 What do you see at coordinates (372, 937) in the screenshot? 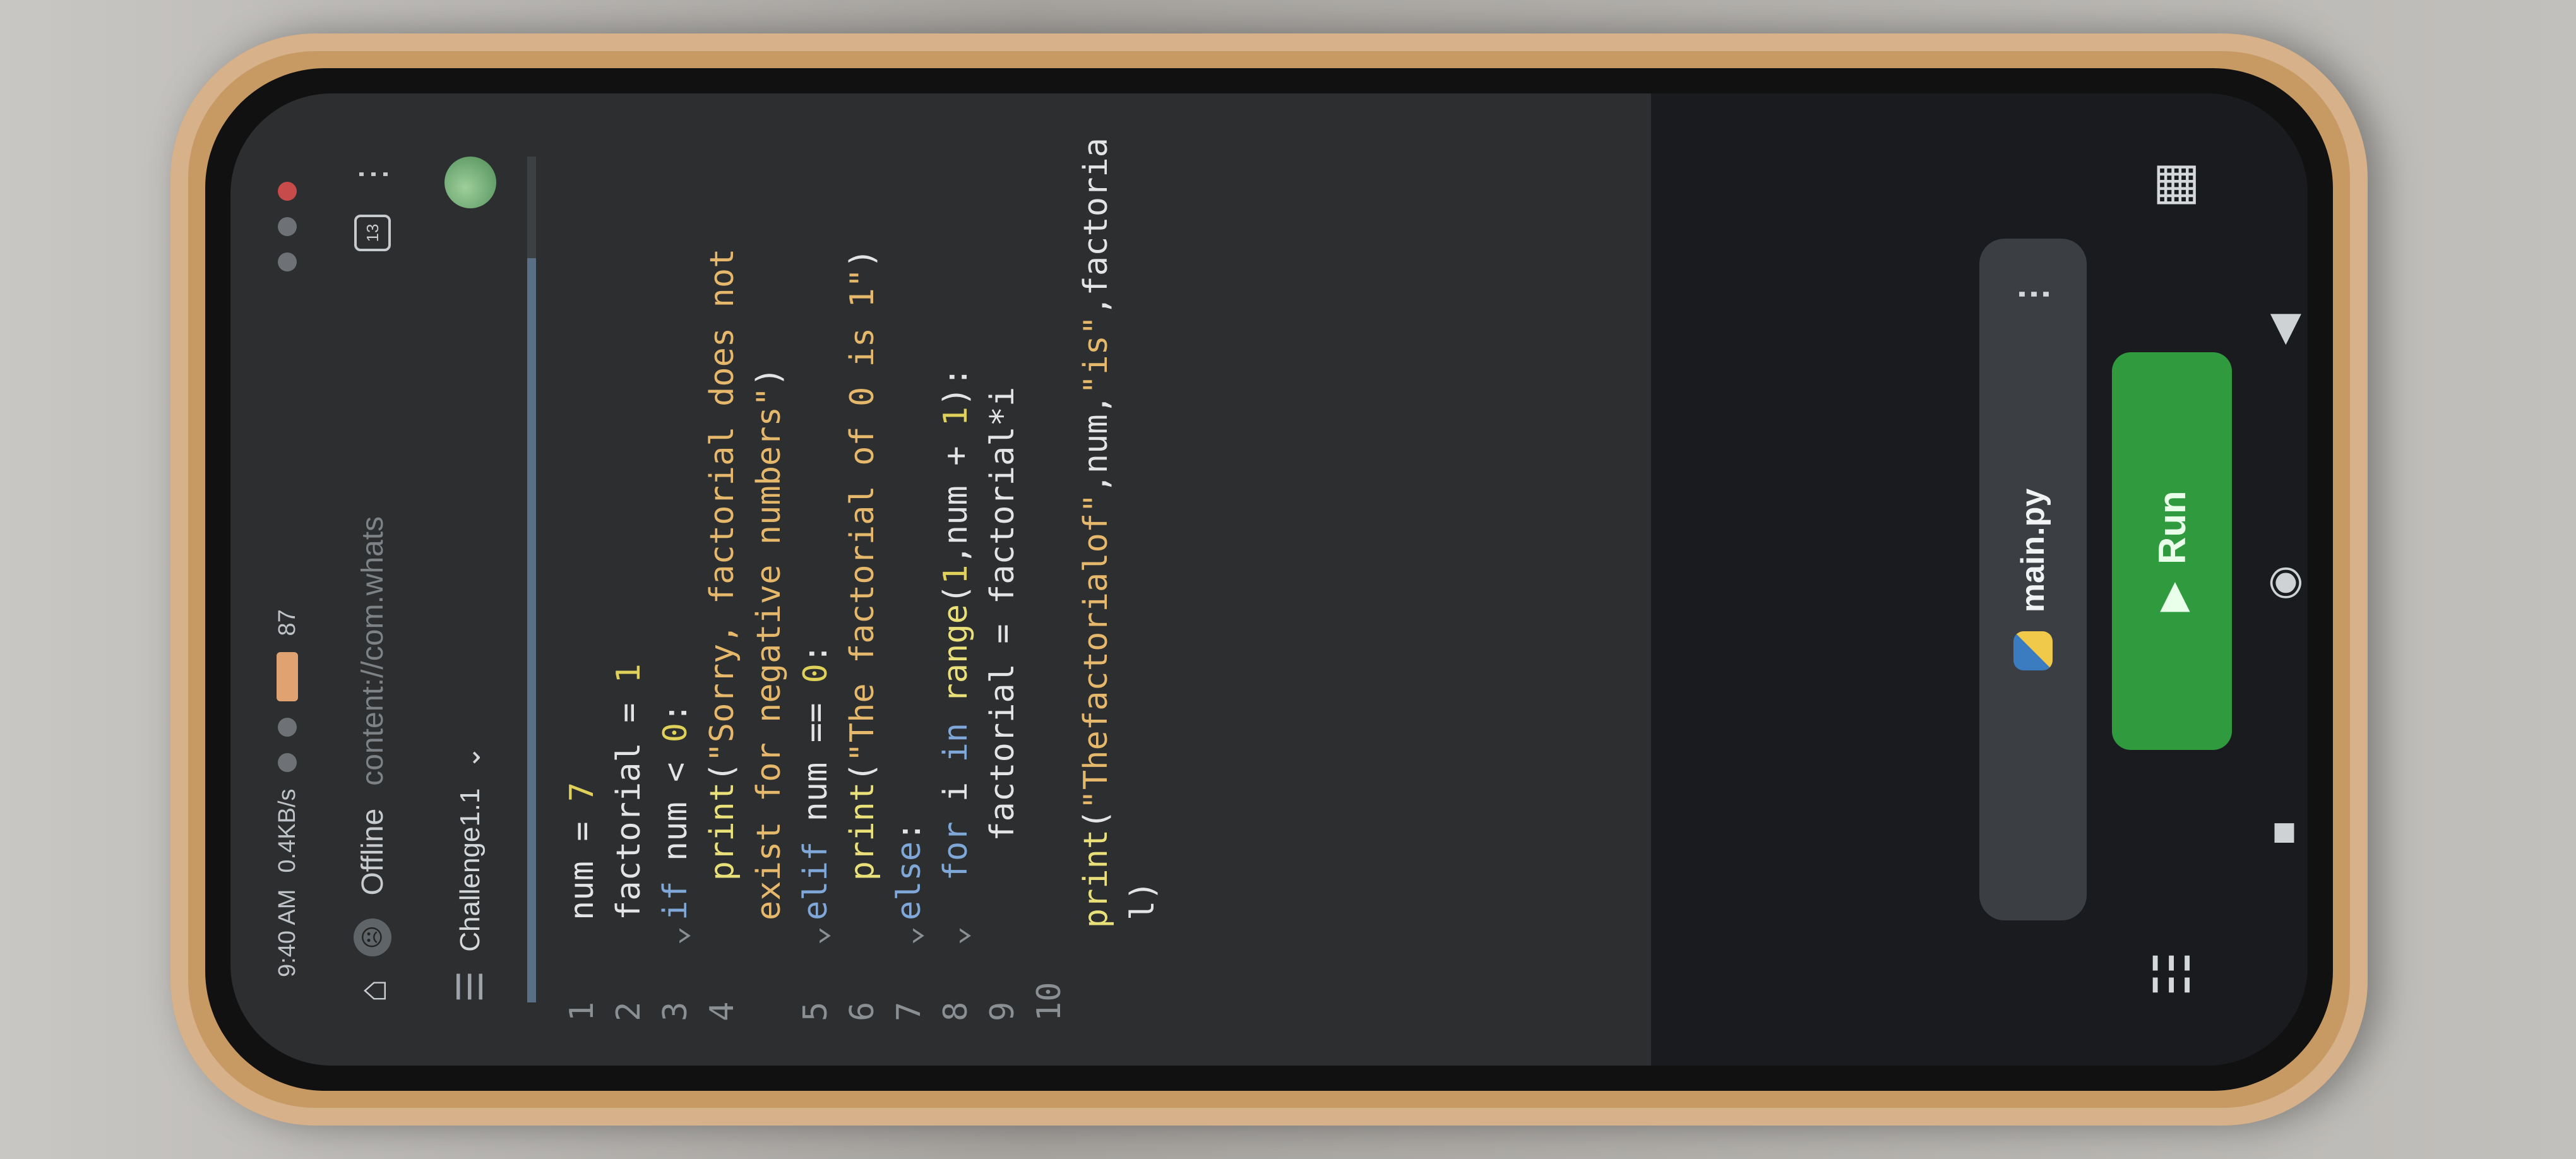
I see `offline-icon: ☹` at bounding box center [372, 937].